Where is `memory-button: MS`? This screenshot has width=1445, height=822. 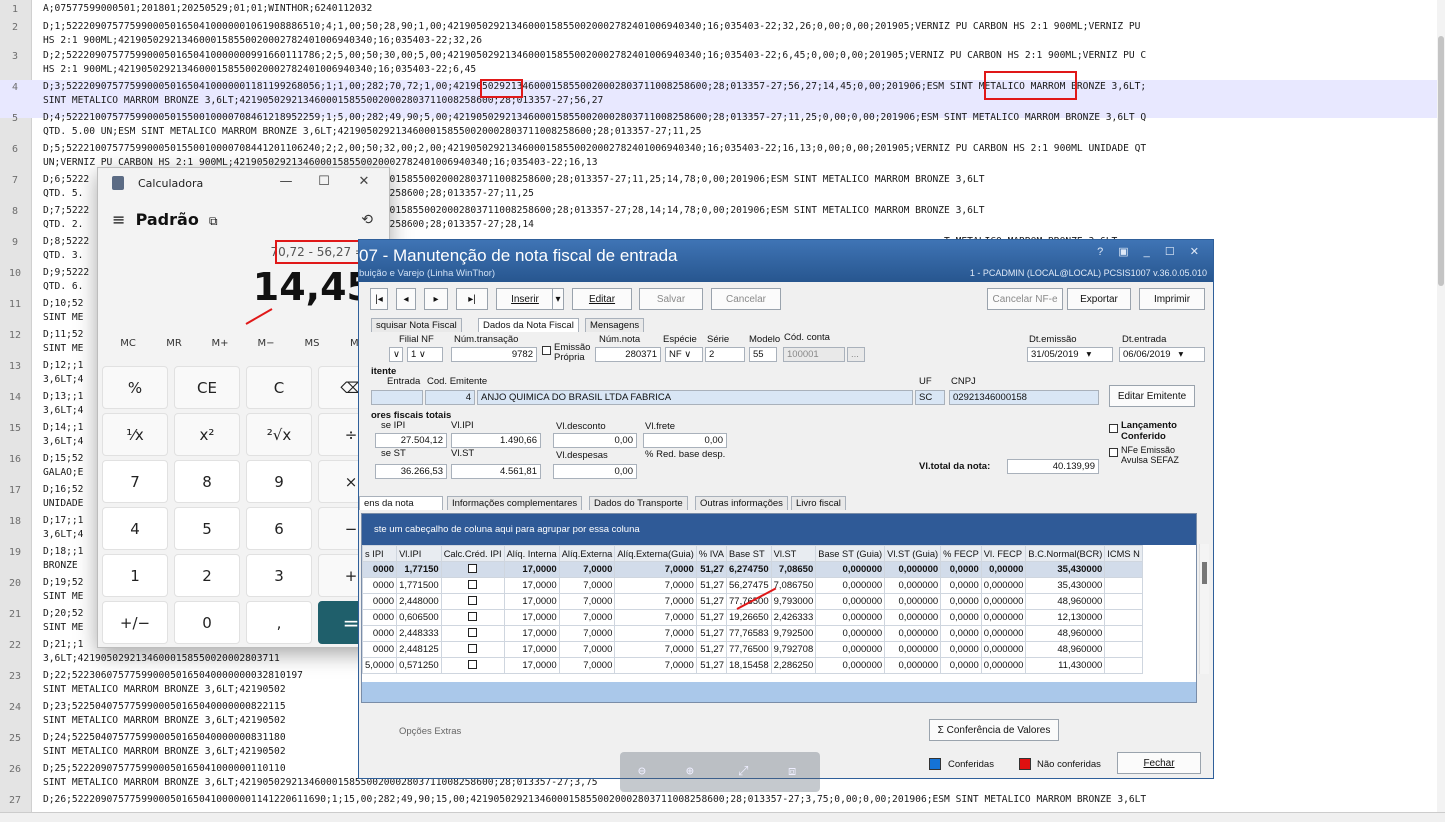
memory-button: MS is located at coordinates (312, 343).